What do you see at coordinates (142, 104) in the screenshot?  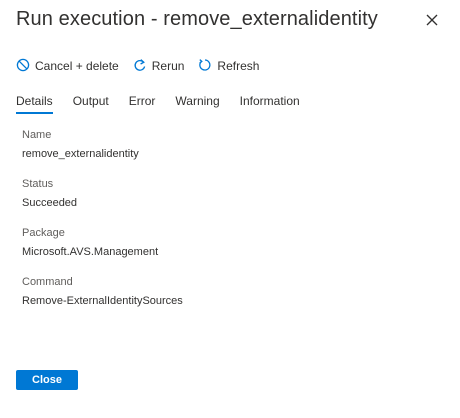 I see `tab-error: Error` at bounding box center [142, 104].